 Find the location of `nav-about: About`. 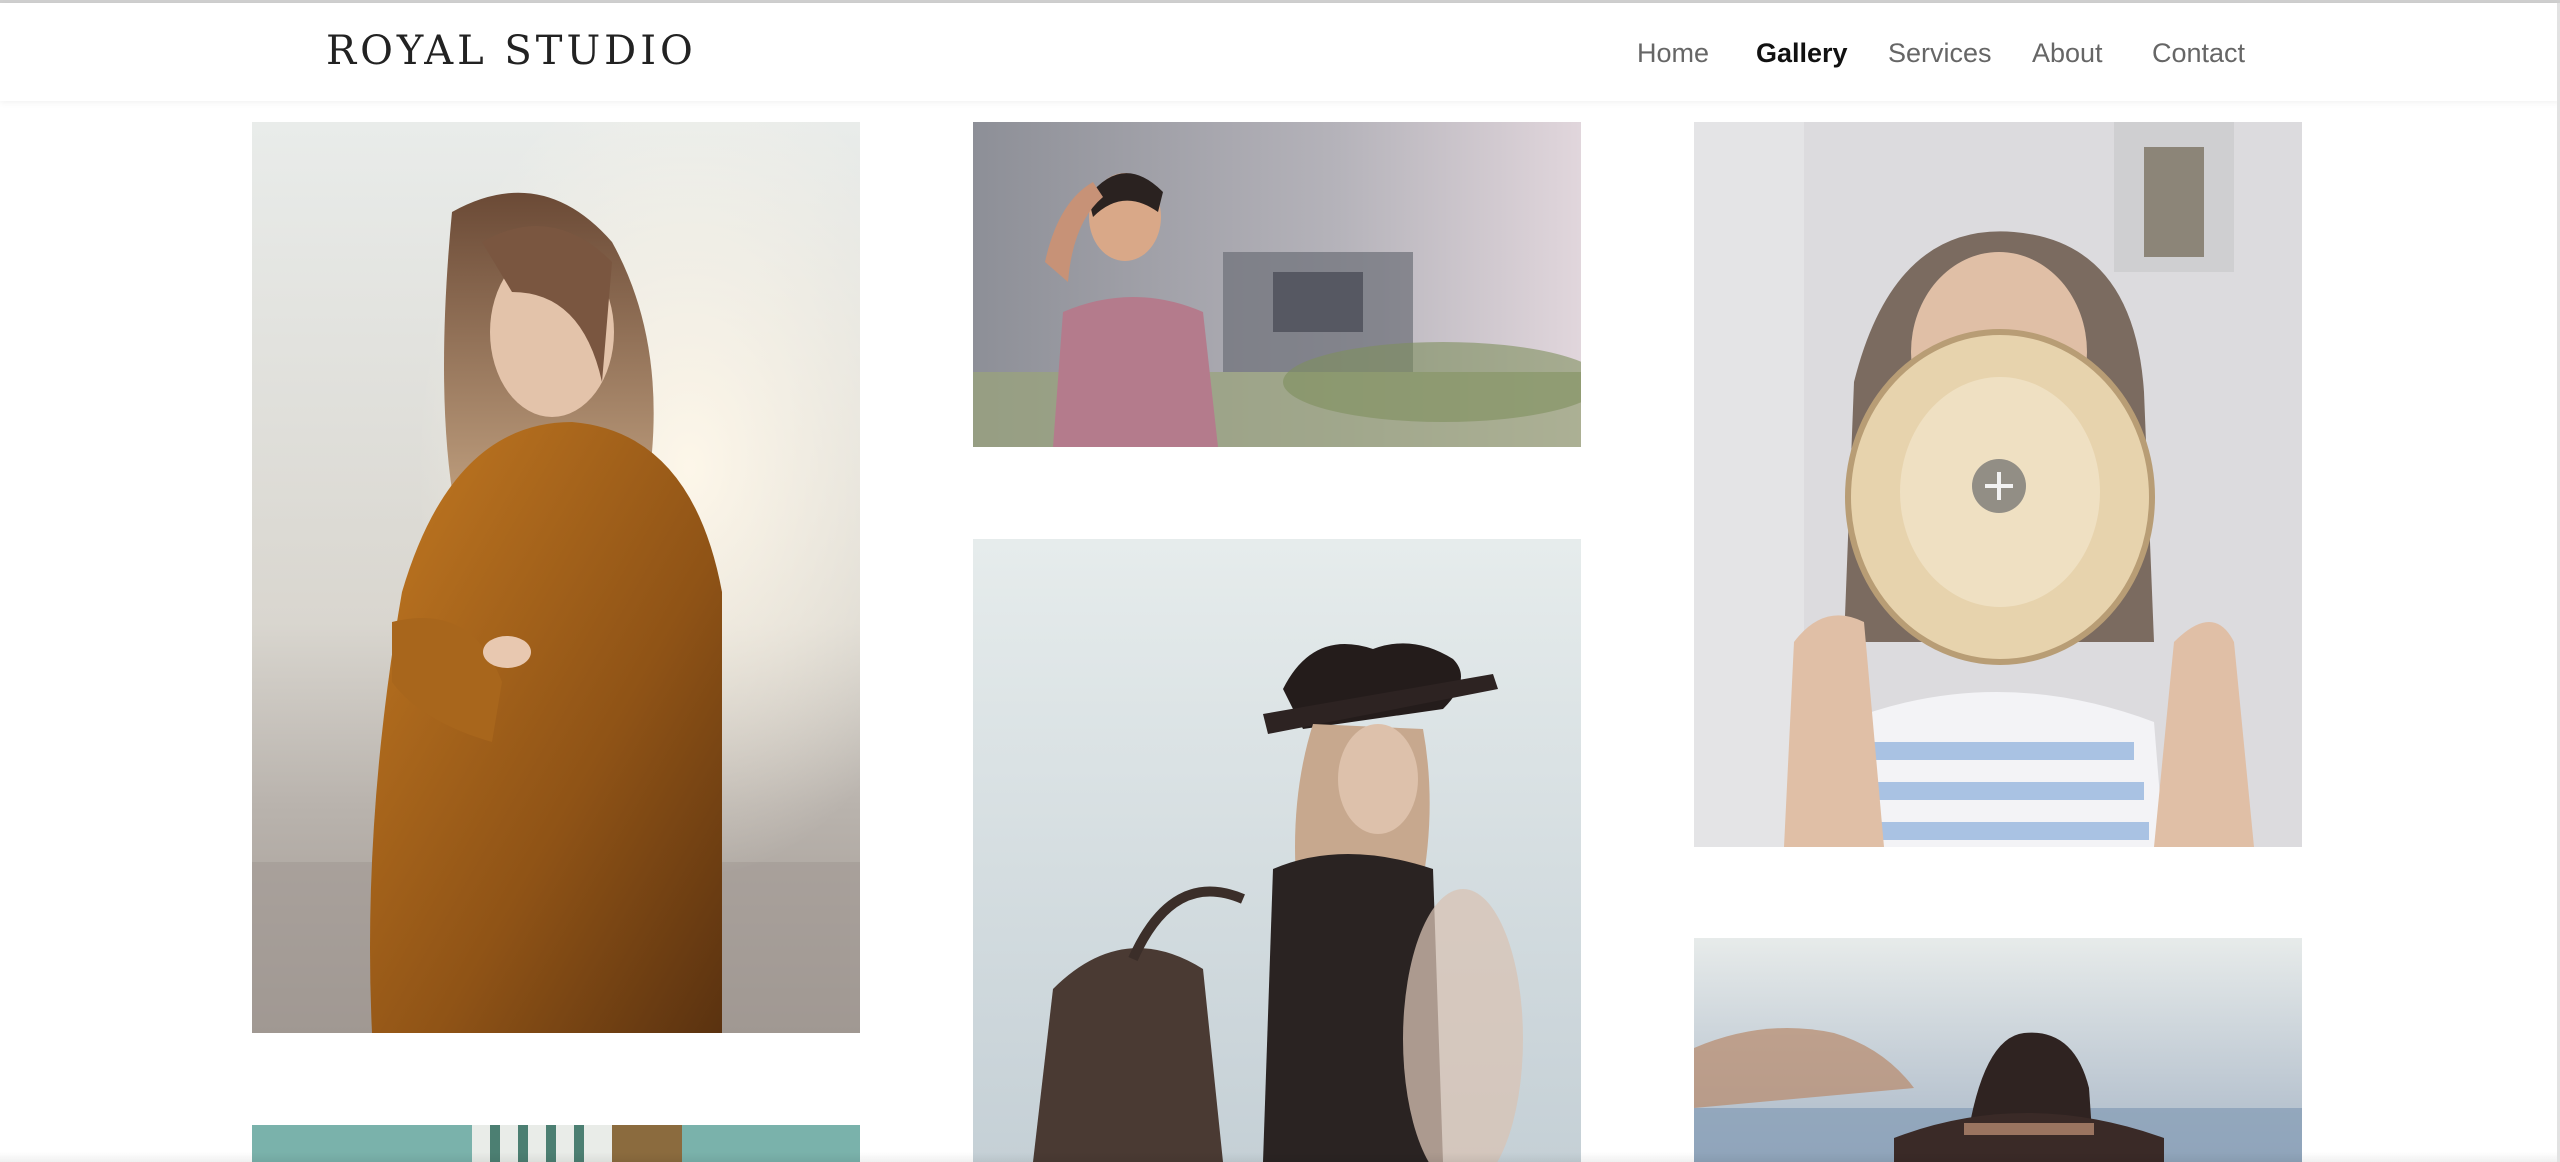

nav-about: About is located at coordinates (2067, 53).